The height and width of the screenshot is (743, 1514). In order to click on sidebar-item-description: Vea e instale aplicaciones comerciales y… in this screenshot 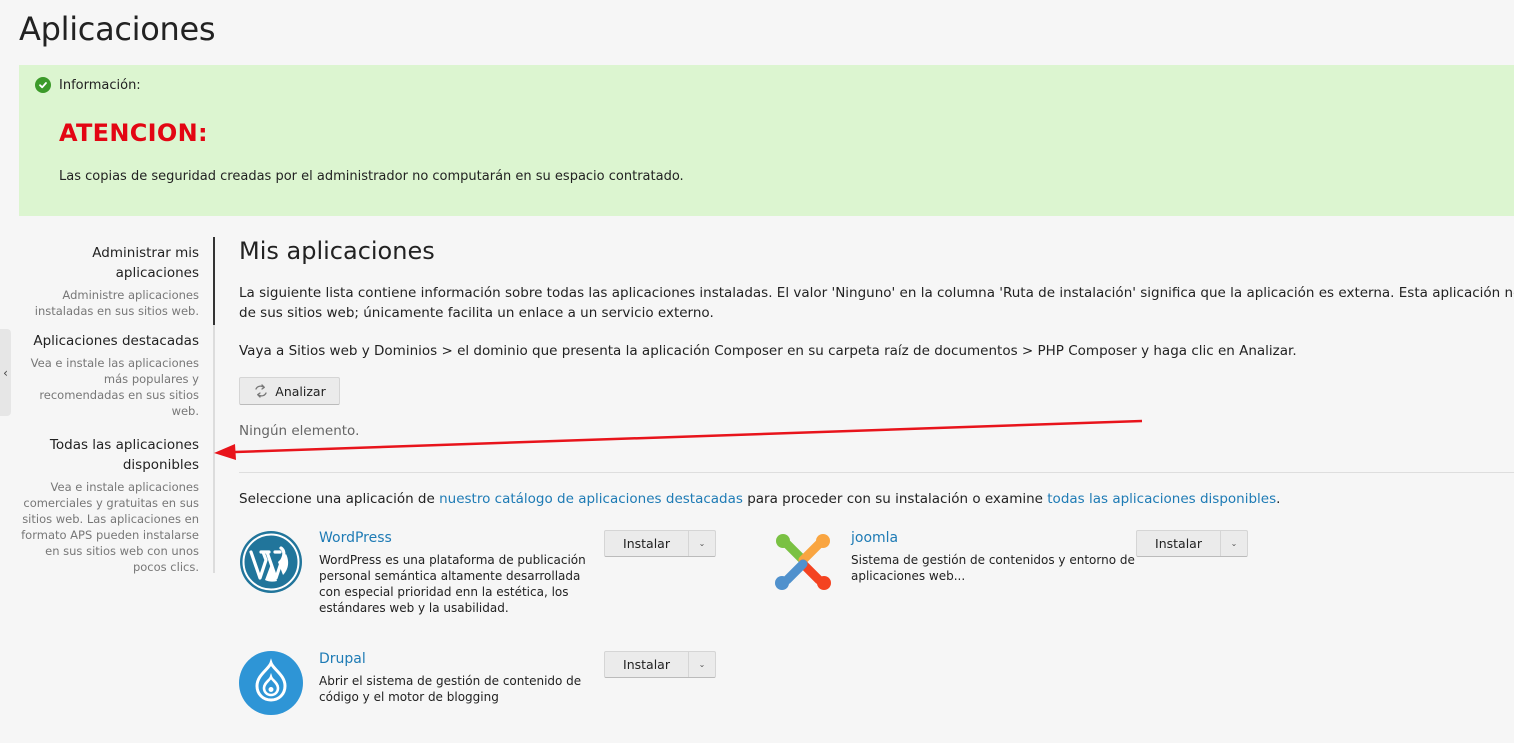, I will do `click(110, 527)`.